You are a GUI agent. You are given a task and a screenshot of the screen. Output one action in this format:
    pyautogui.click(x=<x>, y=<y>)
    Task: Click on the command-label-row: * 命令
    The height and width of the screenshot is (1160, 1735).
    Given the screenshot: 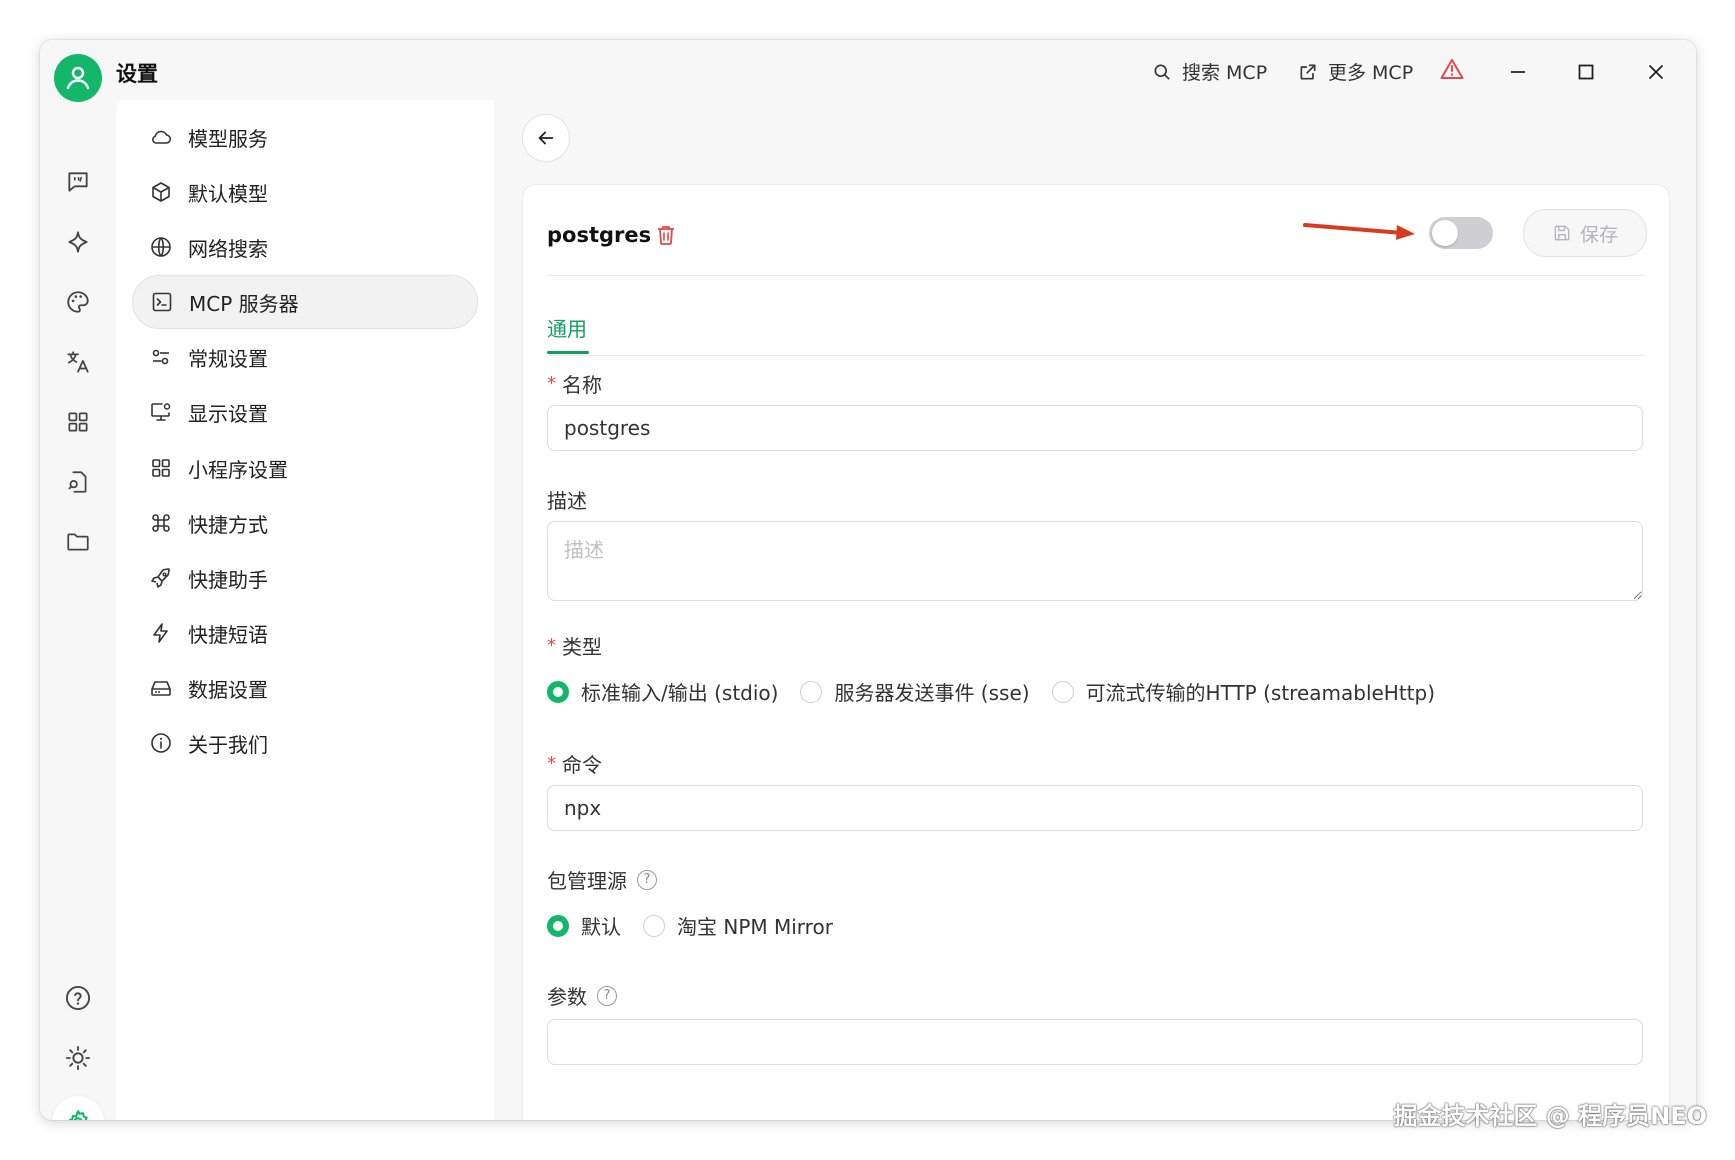 What is the action you would take?
    pyautogui.click(x=574, y=763)
    